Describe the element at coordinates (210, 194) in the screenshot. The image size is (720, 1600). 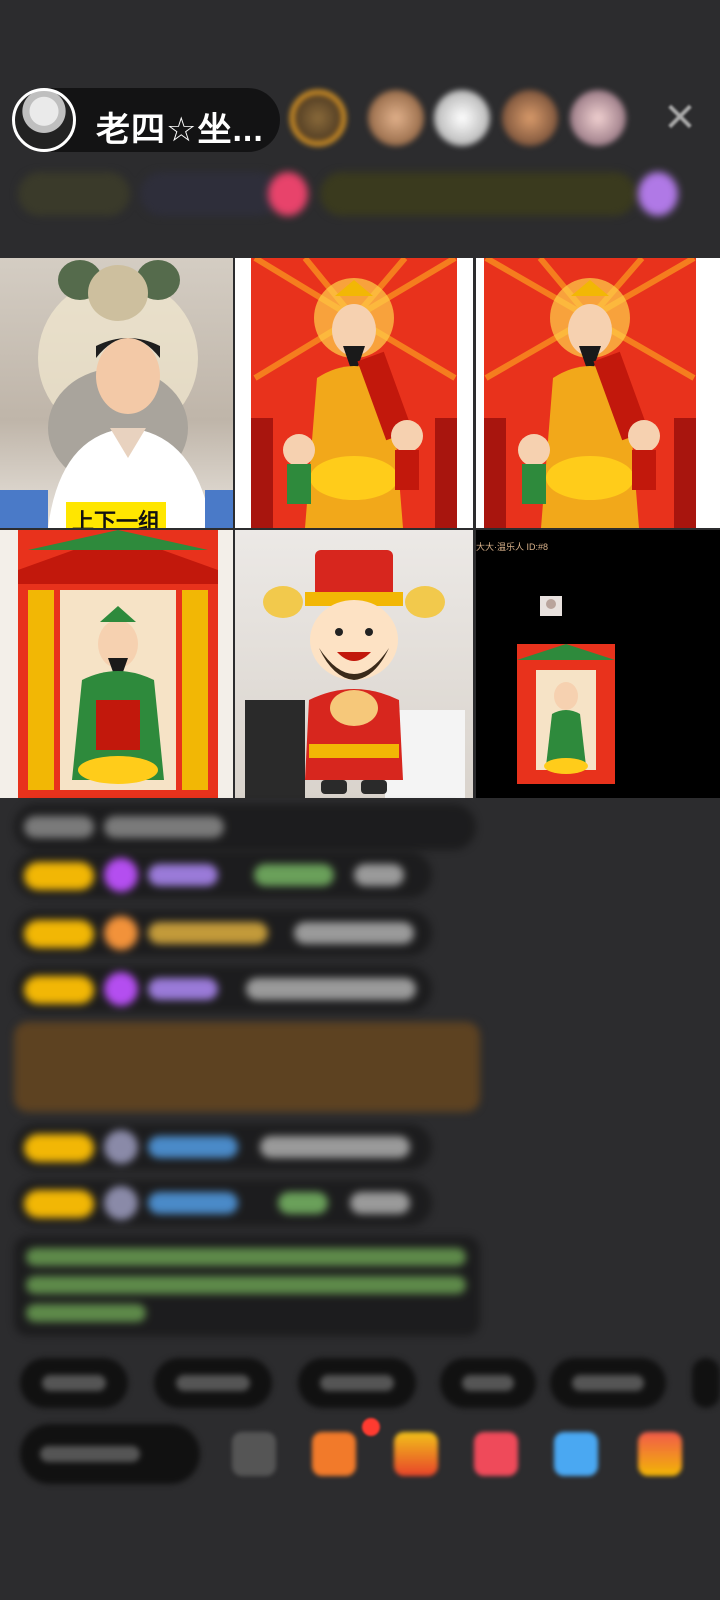
I see `fan-club-badge` at that location.